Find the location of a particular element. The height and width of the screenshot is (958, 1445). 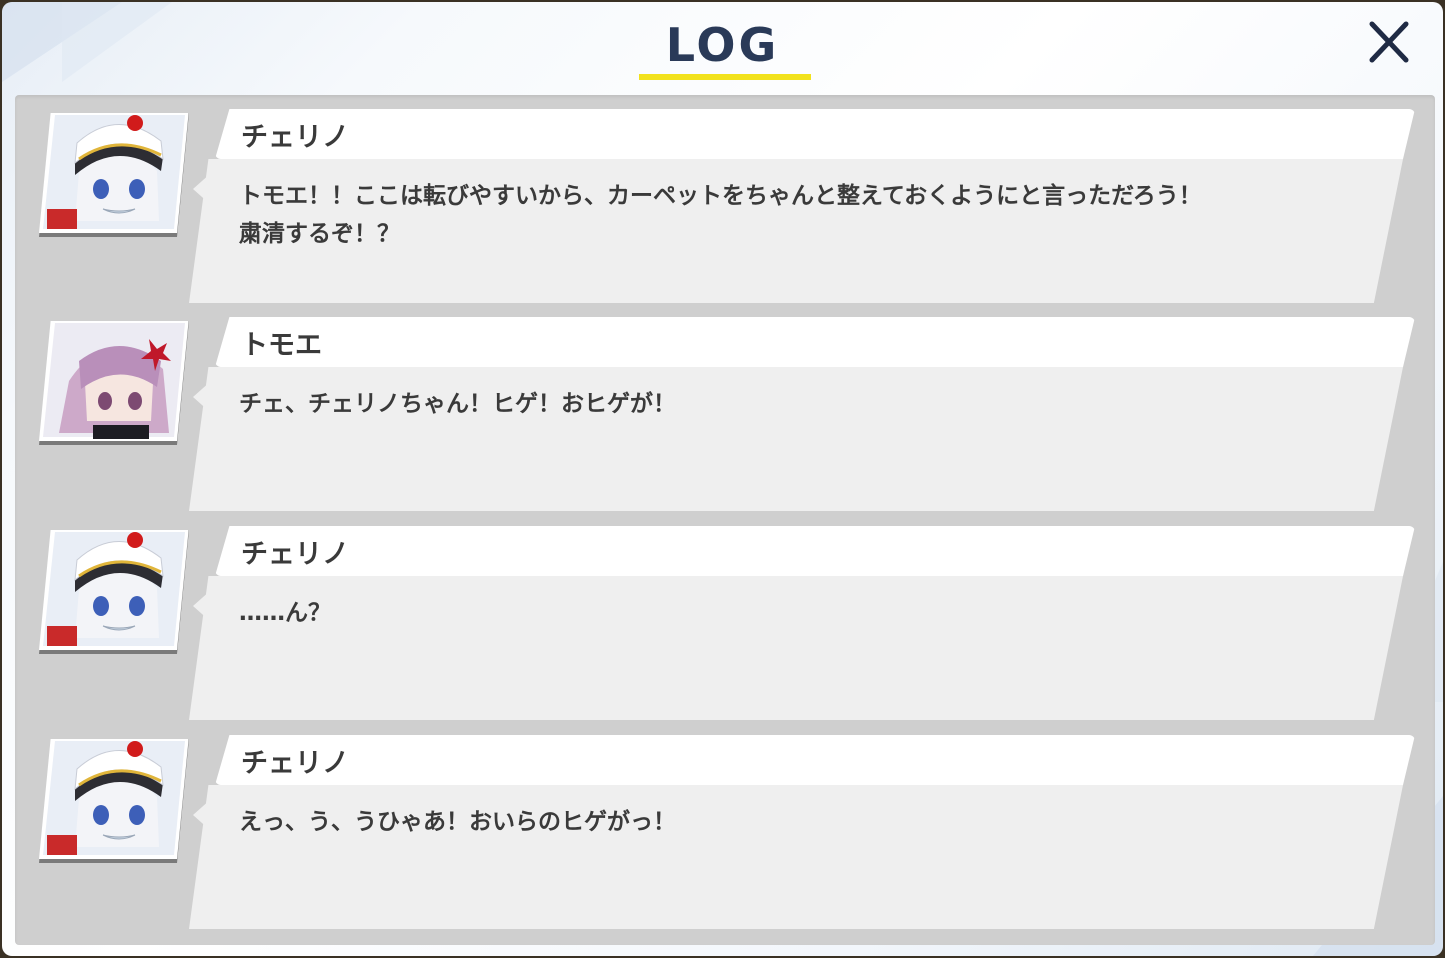

message-text: ……ん？ is located at coordinates (285, 613).